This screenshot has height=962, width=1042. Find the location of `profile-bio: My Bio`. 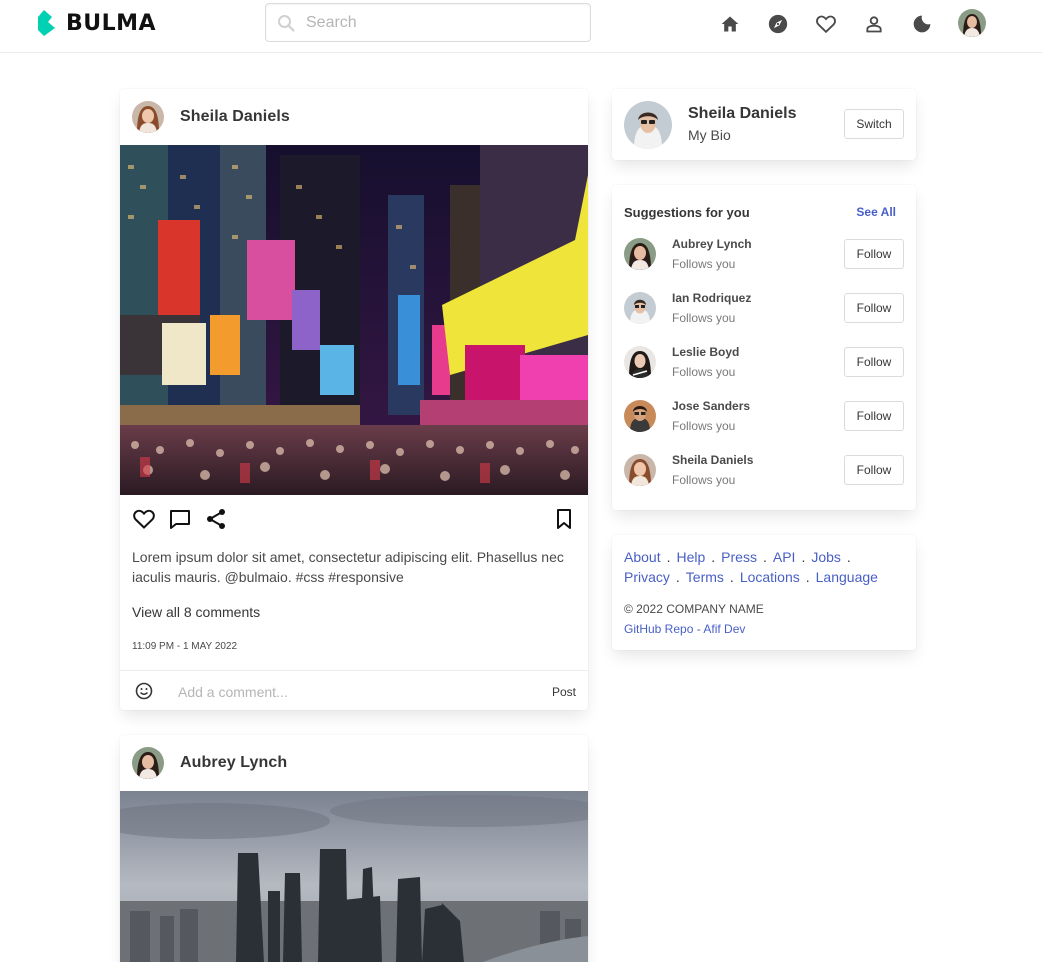

profile-bio: My Bio is located at coordinates (709, 135).